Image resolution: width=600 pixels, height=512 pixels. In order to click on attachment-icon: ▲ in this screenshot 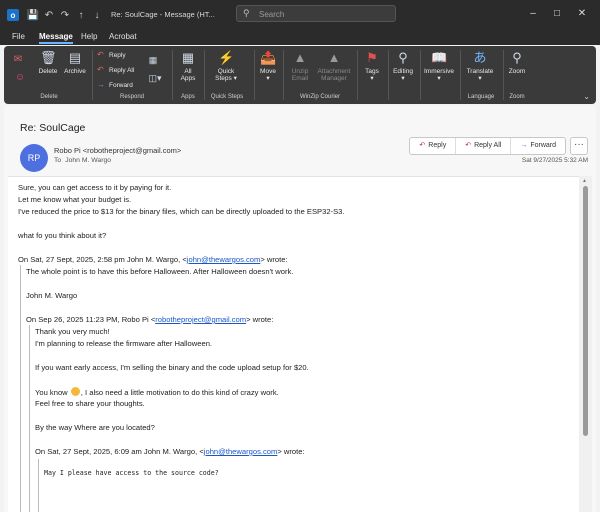, I will do `click(334, 57)`.